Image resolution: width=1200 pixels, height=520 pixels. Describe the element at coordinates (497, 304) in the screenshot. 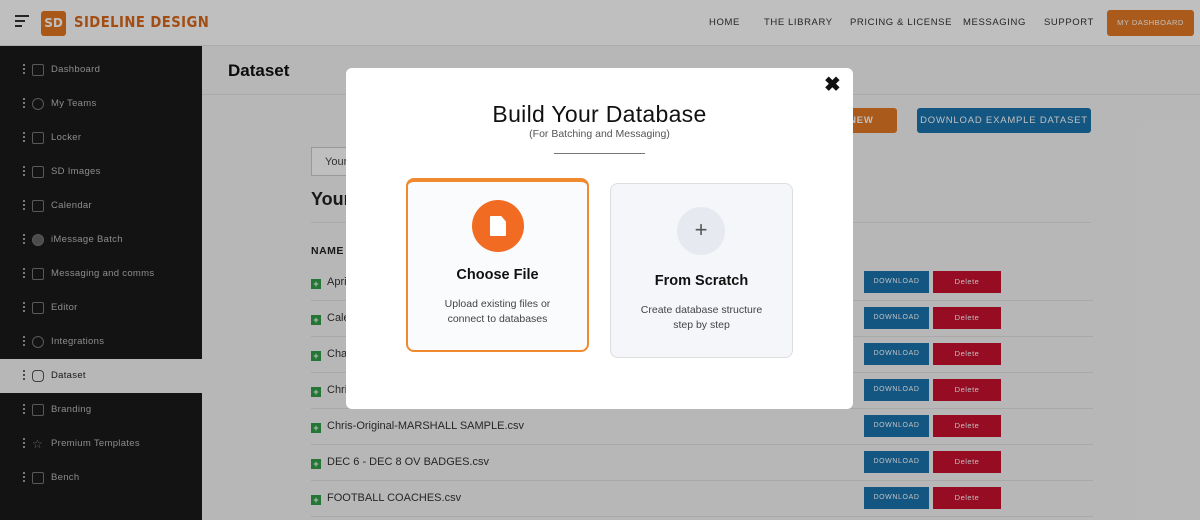

I see `choose-file-desc-line1: Upload existing files or` at that location.